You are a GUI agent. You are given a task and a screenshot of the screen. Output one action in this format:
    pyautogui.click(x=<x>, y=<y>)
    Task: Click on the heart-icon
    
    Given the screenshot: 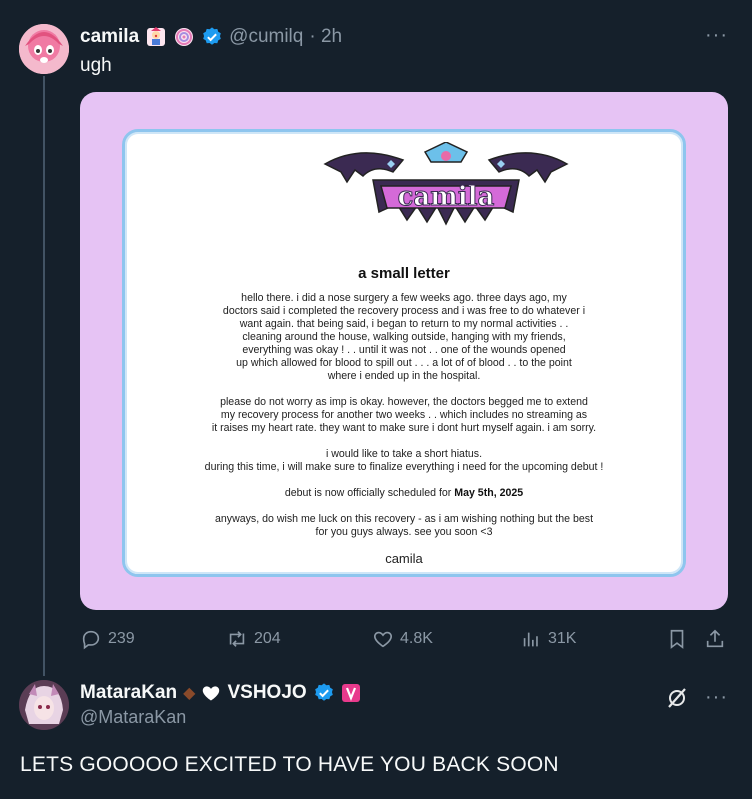 What is the action you would take?
    pyautogui.click(x=383, y=639)
    